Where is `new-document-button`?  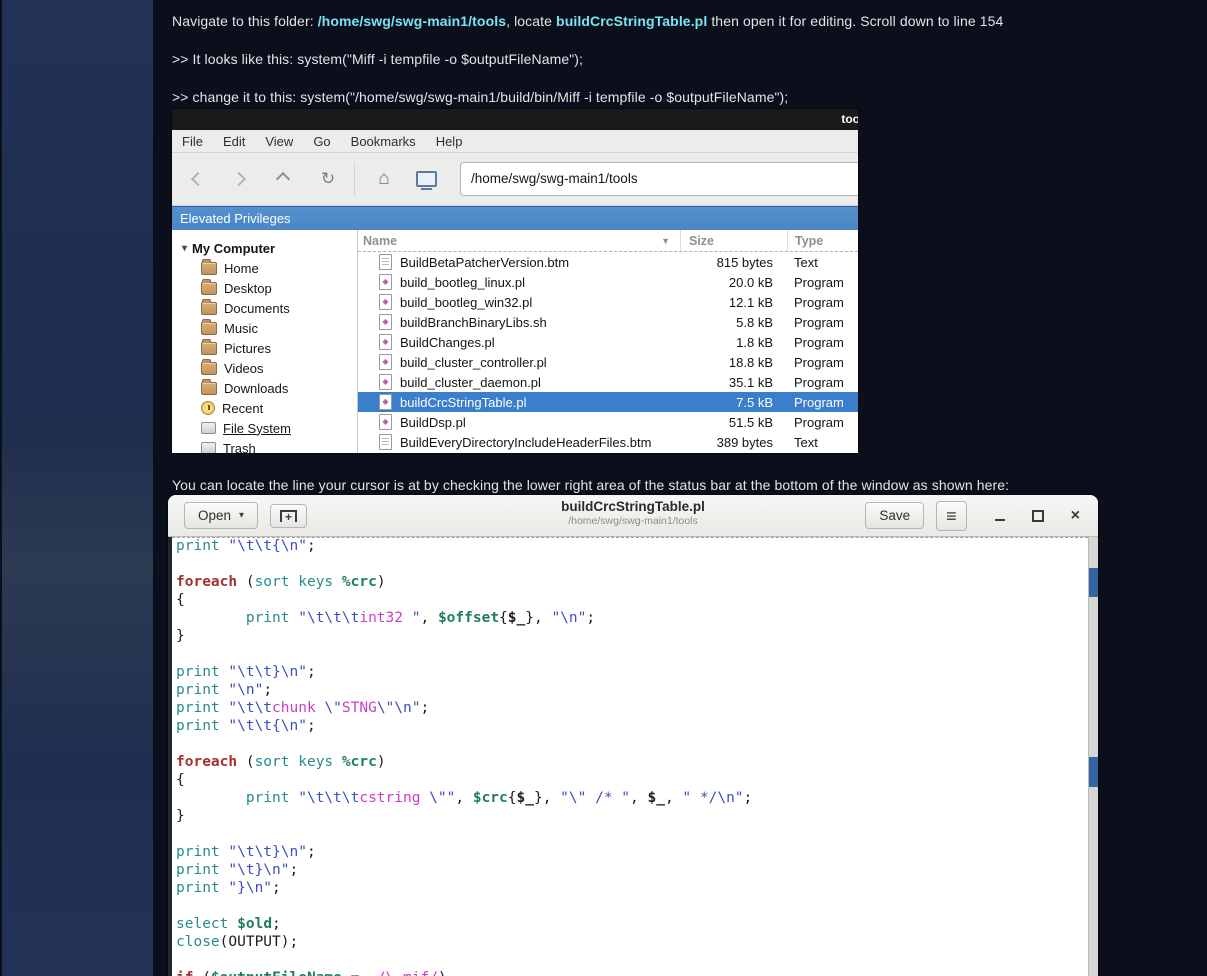 new-document-button is located at coordinates (289, 515).